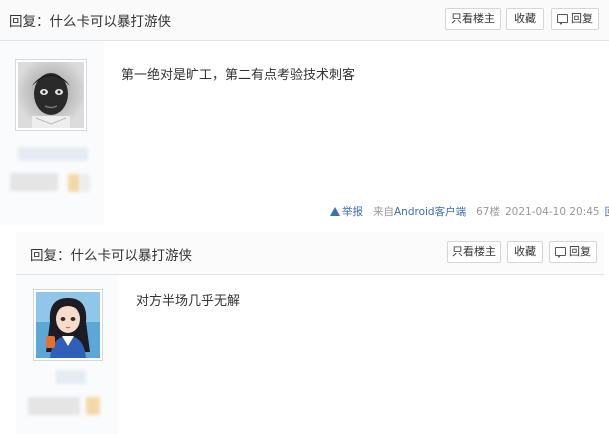 This screenshot has height=434, width=609. I want to click on reply-link: 回复, so click(607, 212).